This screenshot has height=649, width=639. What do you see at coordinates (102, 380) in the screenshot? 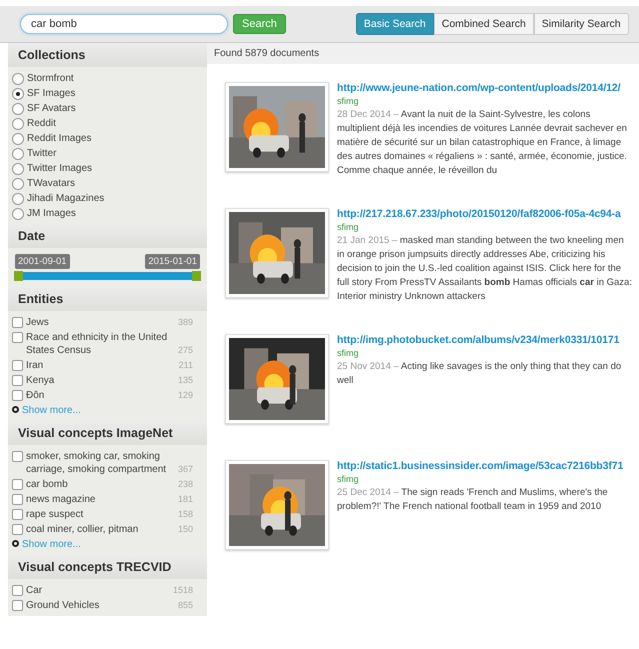
I see `facet-label: Kenya` at bounding box center [102, 380].